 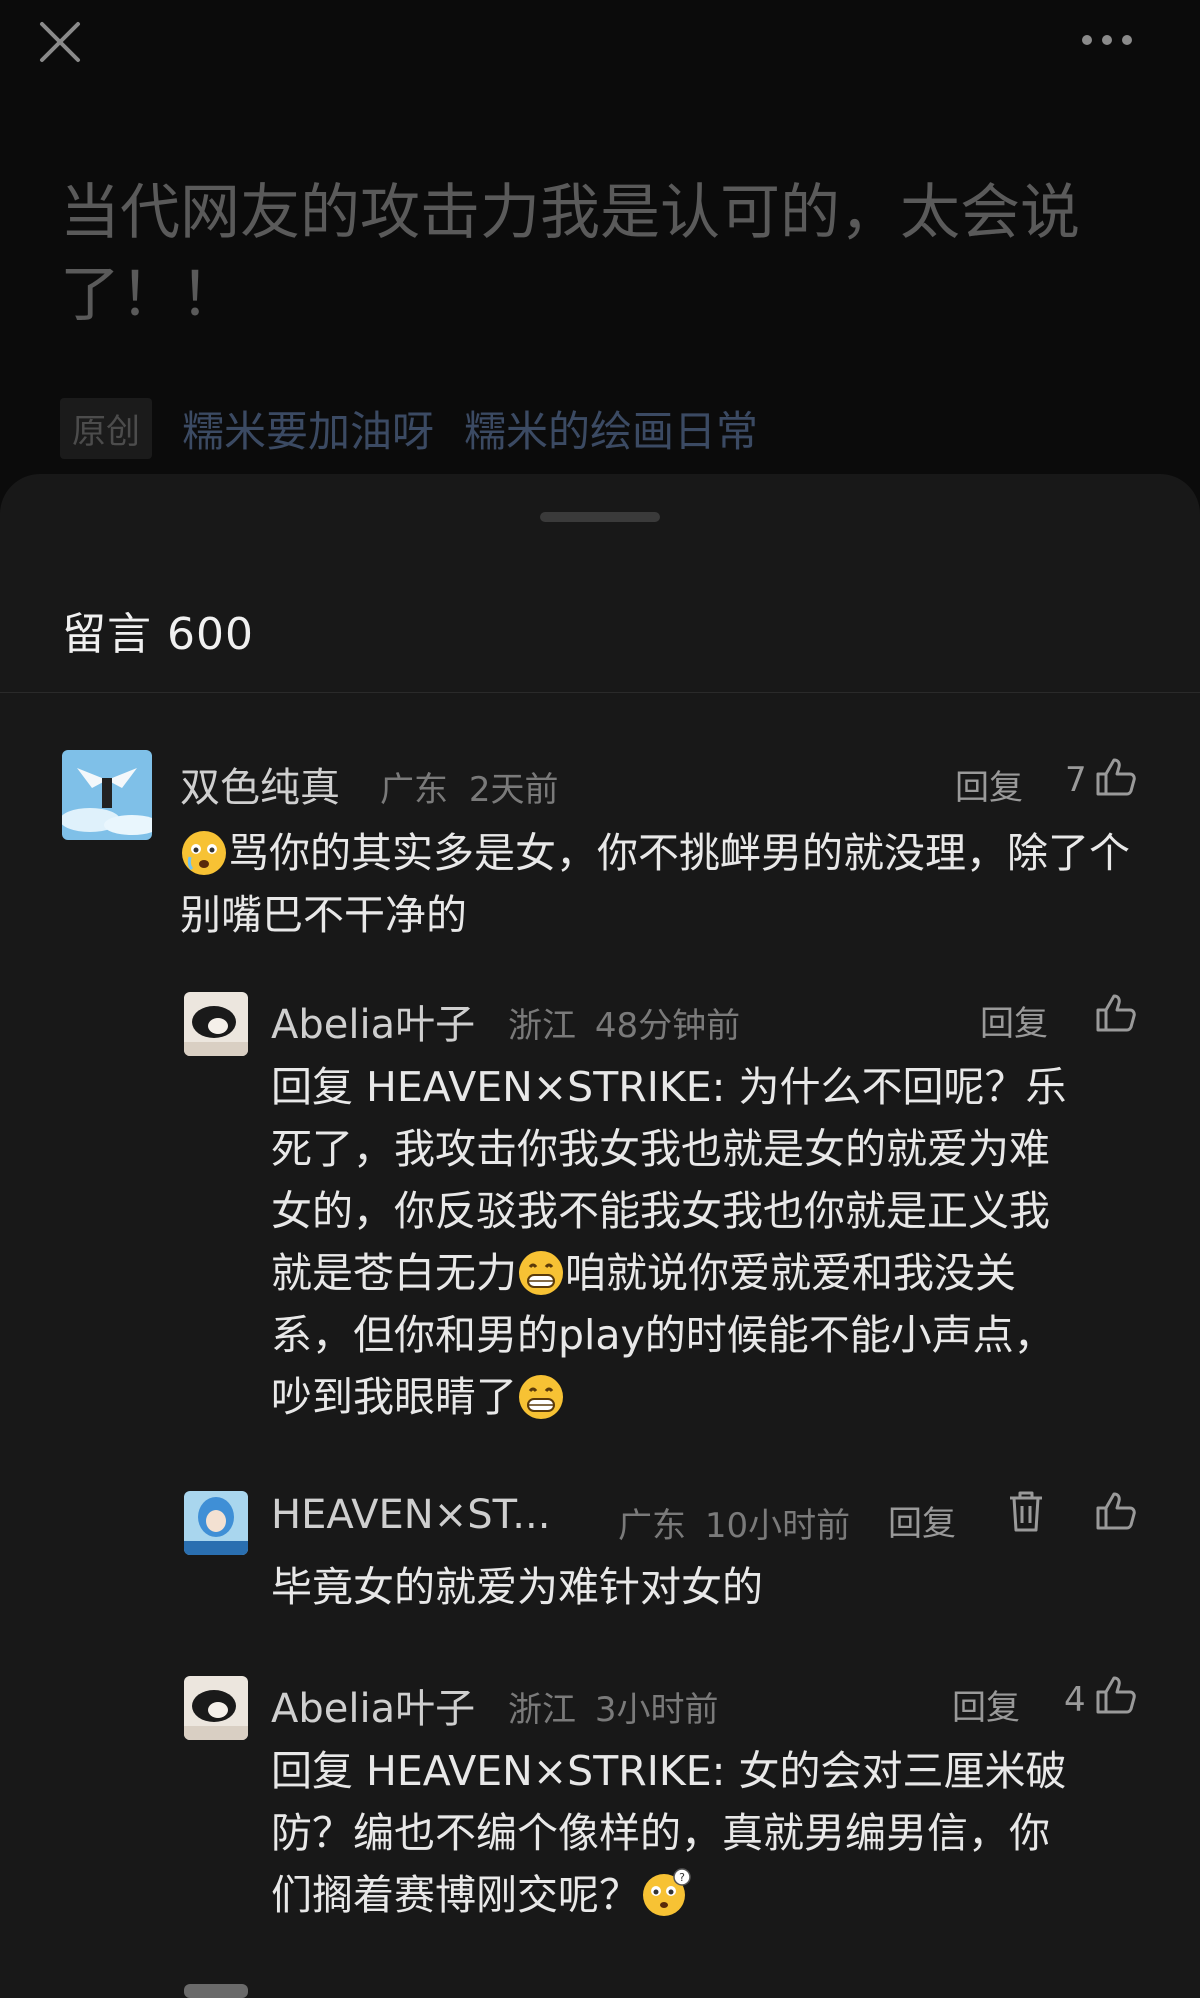 I want to click on comment-line: 吵到我眼睛了, so click(x=711, y=1397).